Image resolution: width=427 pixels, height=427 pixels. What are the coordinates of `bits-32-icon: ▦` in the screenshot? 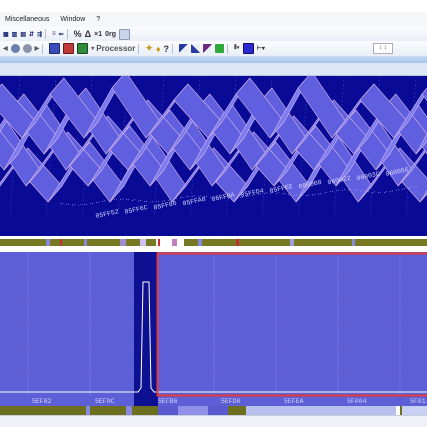 It's located at (6, 34).